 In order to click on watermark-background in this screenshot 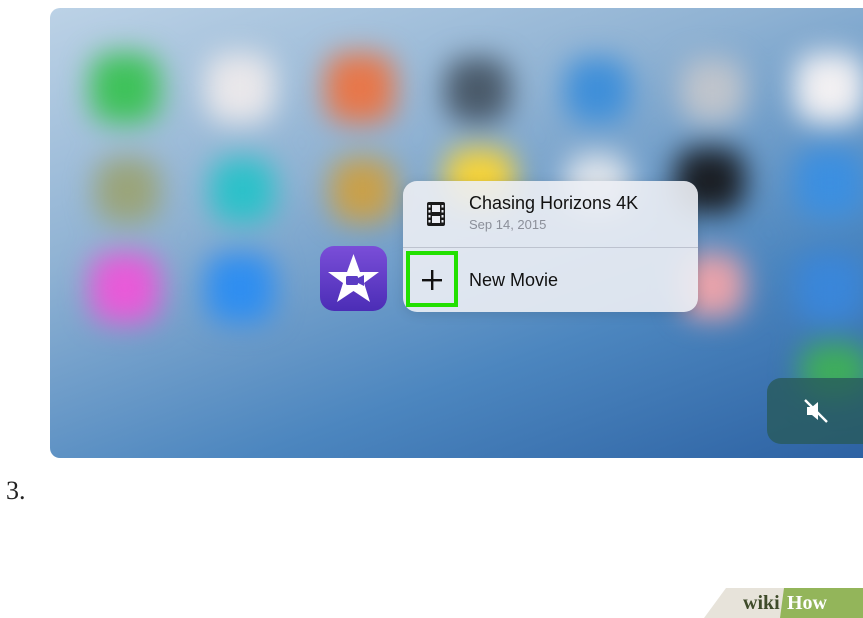, I will do `click(783, 603)`.